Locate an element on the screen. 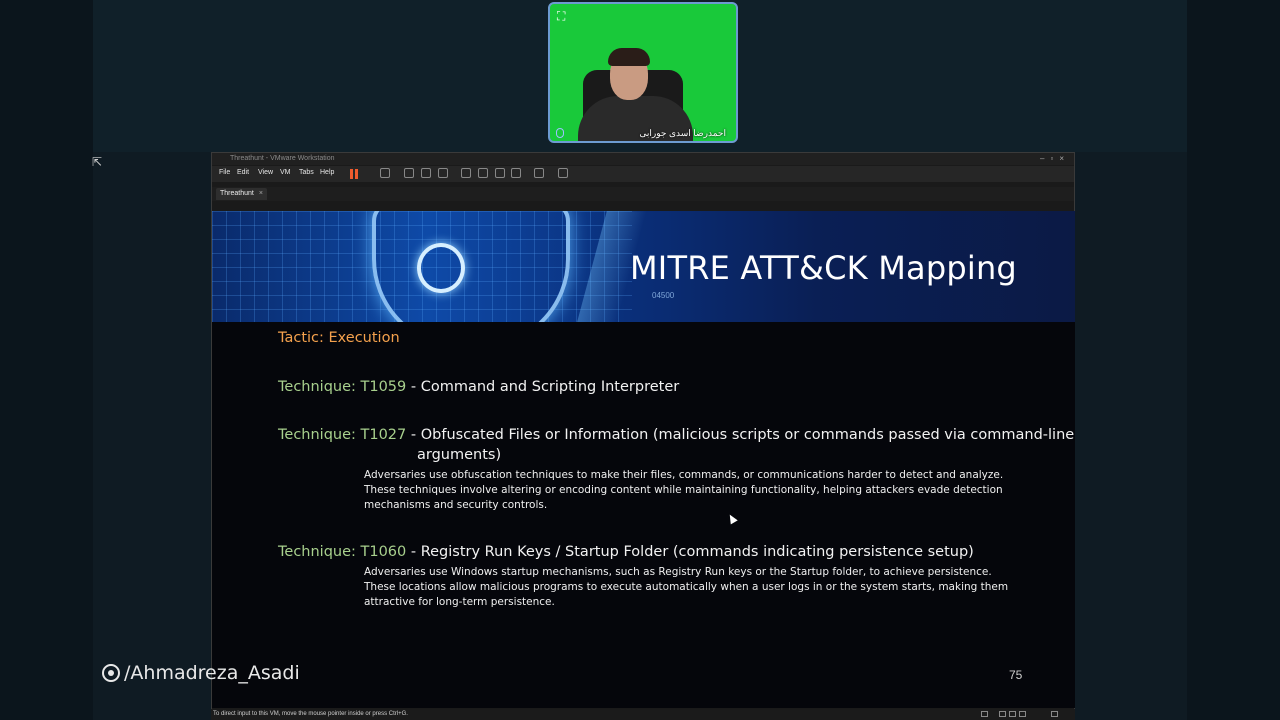  network-icon is located at coordinates (1002, 714).